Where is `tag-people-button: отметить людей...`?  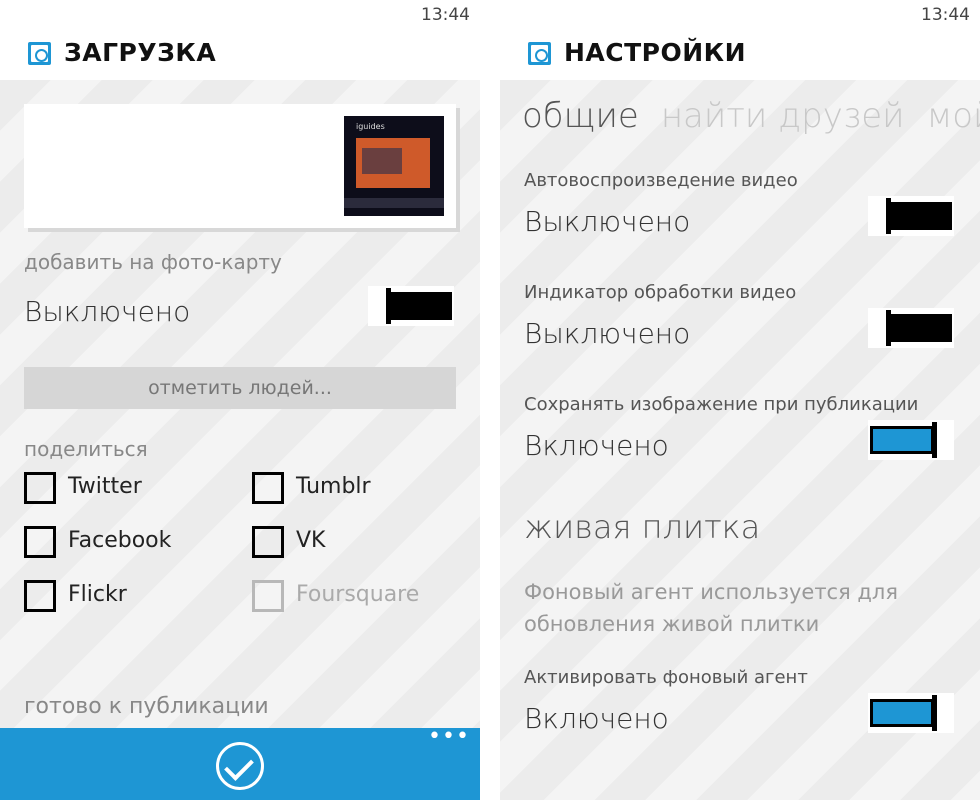
tag-people-button: отметить людей... is located at coordinates (240, 388).